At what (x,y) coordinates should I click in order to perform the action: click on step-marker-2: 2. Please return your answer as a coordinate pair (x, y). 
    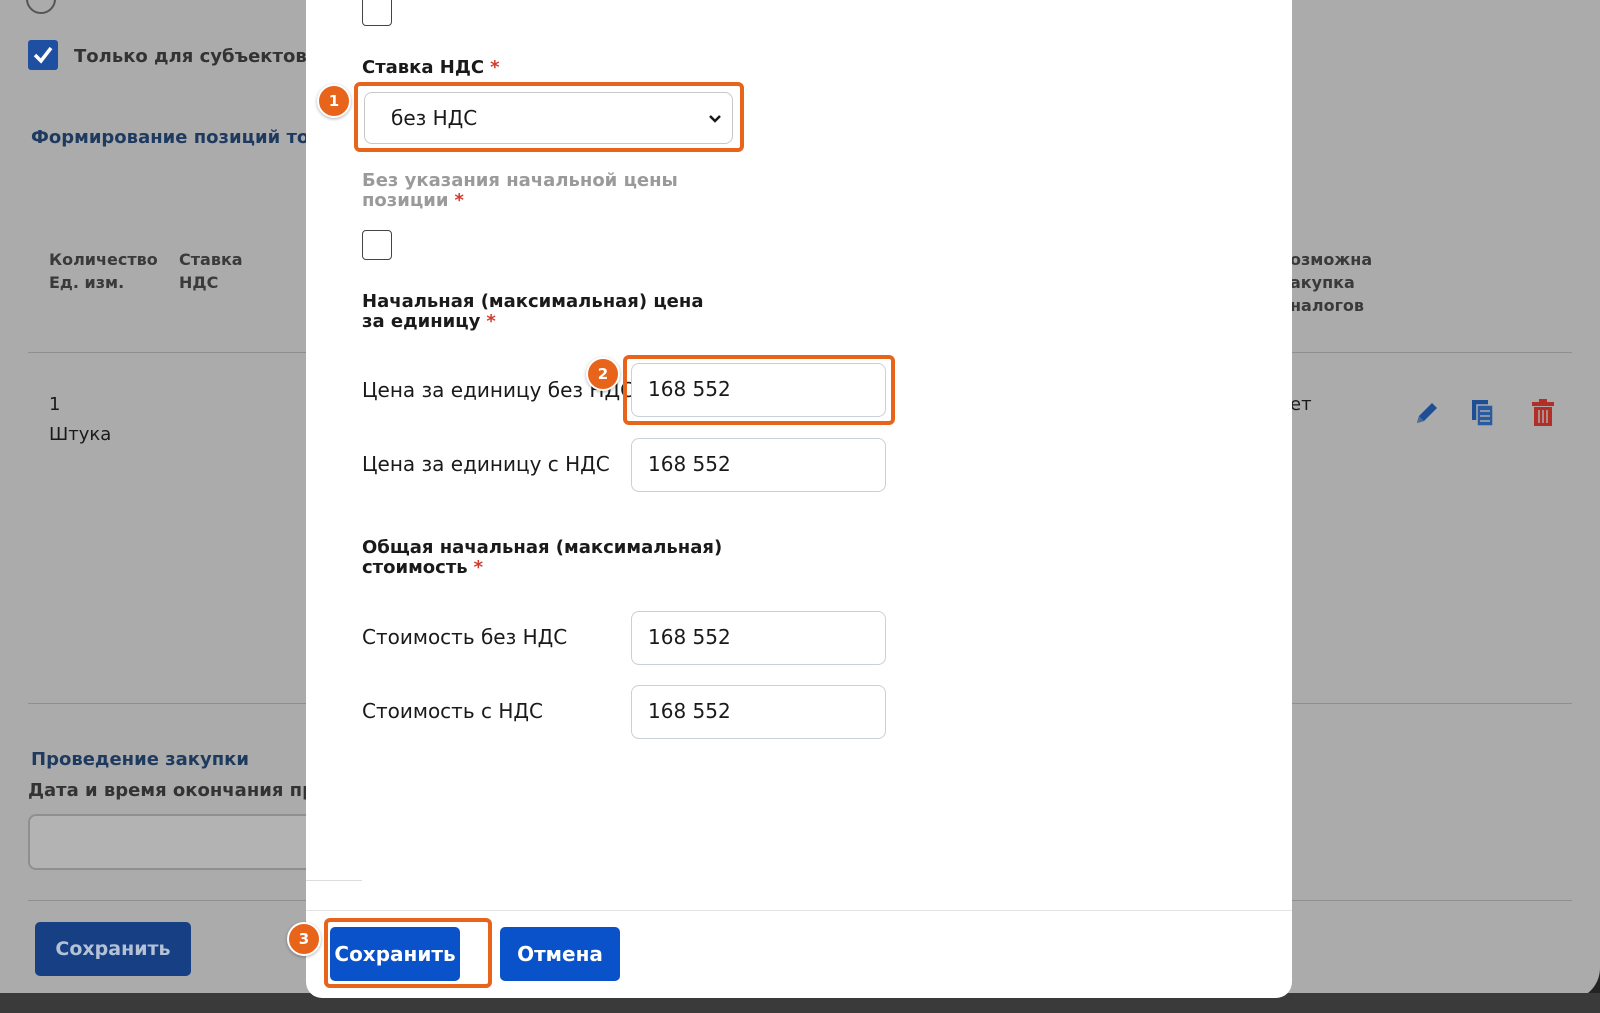
    Looking at the image, I should click on (603, 374).